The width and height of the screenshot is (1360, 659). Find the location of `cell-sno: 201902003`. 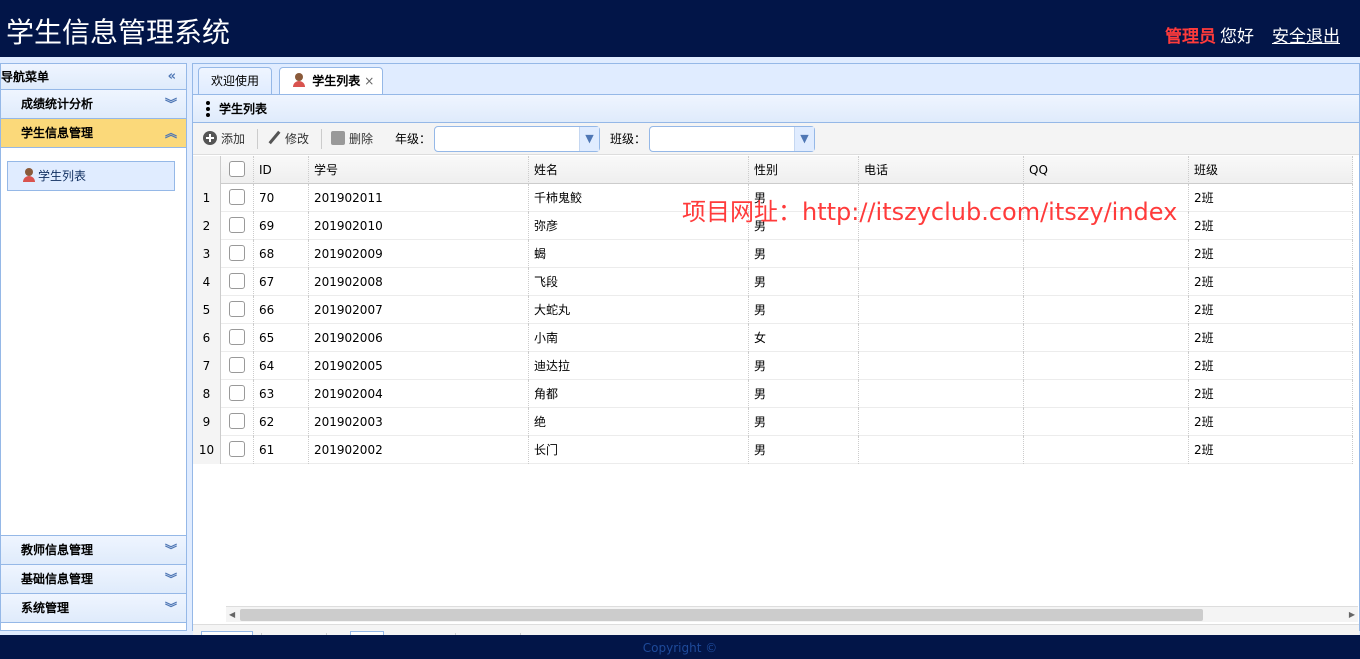

cell-sno: 201902003 is located at coordinates (419, 422).